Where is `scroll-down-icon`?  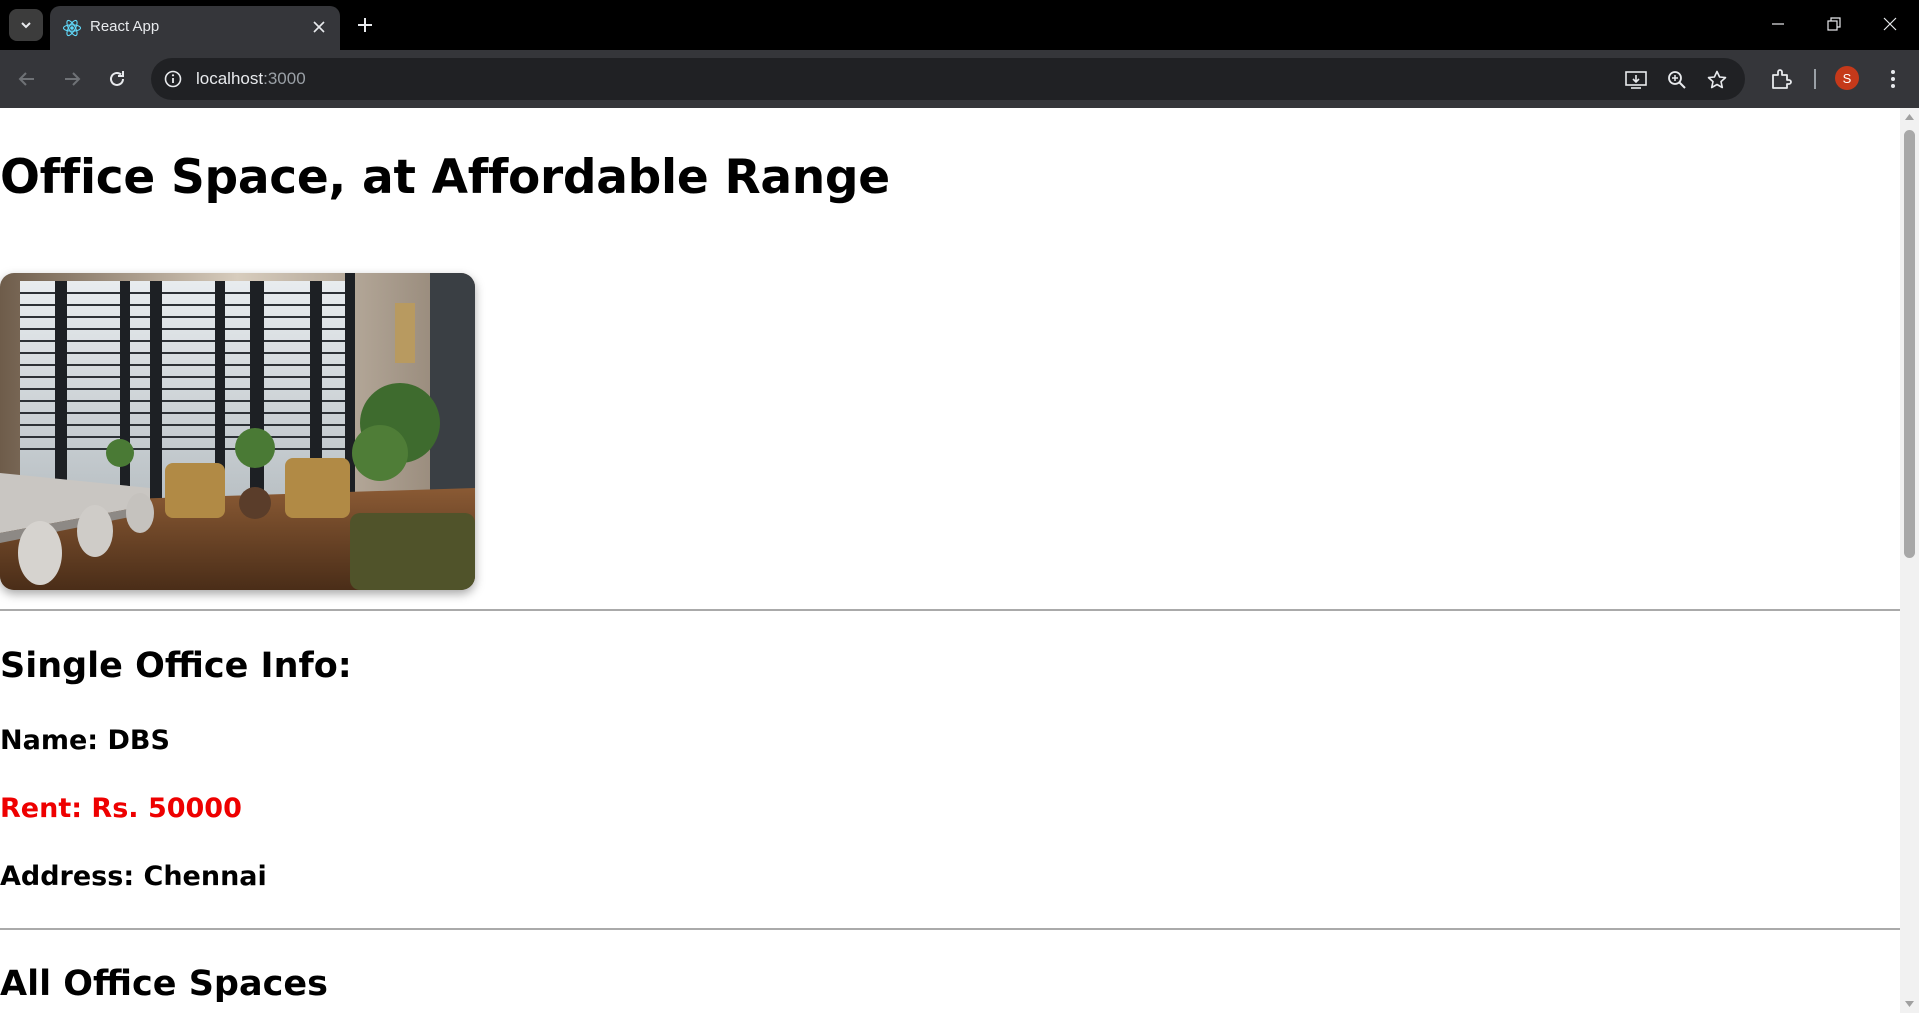 scroll-down-icon is located at coordinates (1909, 1004).